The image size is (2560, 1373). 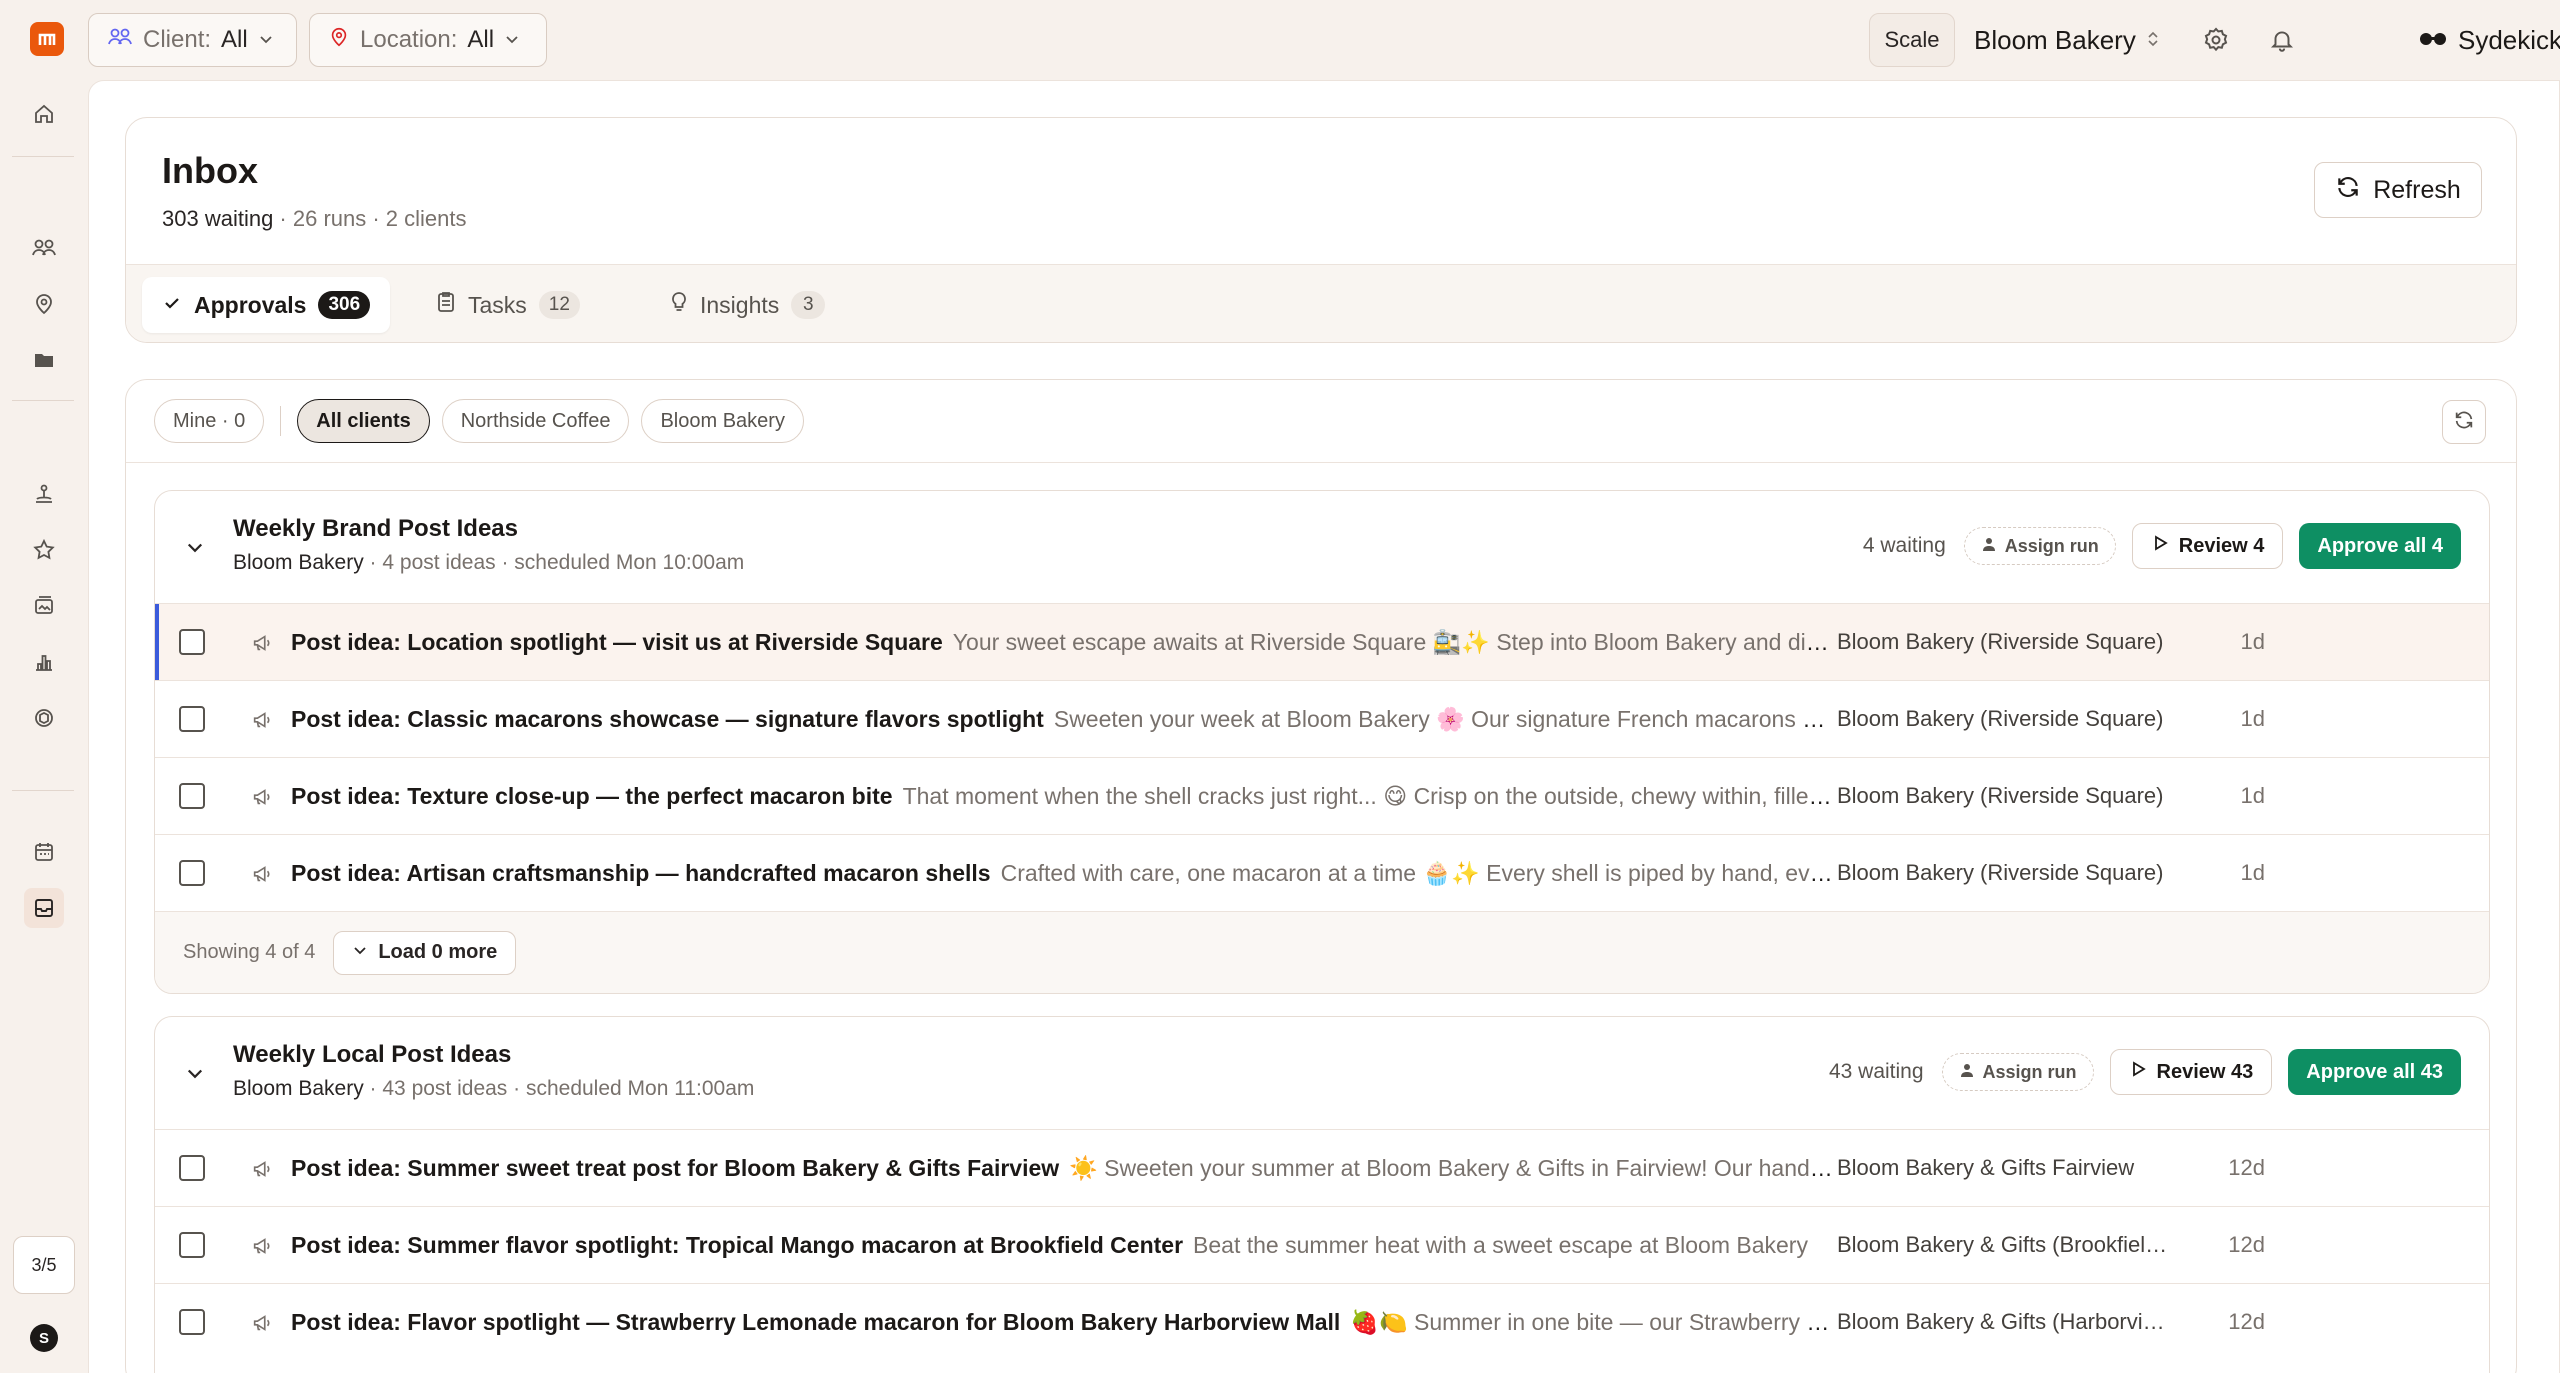 What do you see at coordinates (497, 304) in the screenshot?
I see `tab-label: Tasks` at bounding box center [497, 304].